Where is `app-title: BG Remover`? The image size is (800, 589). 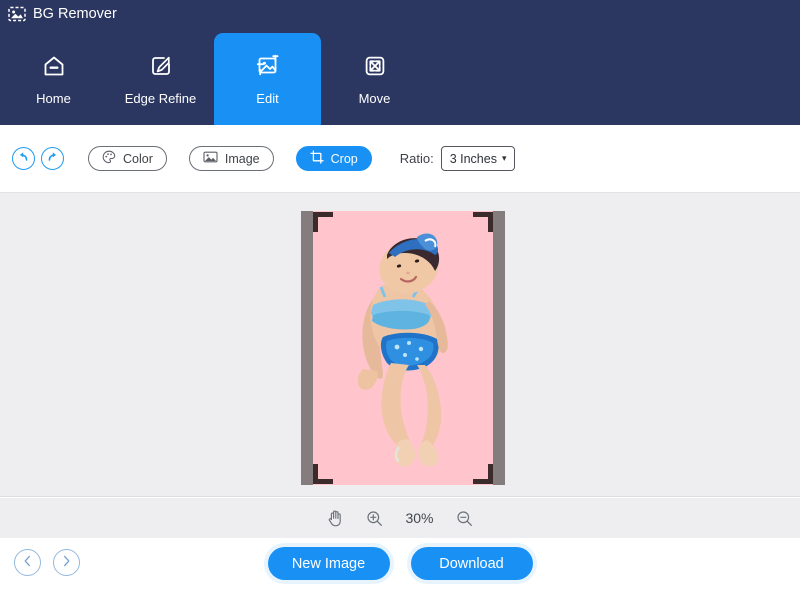 app-title: BG Remover is located at coordinates (75, 14).